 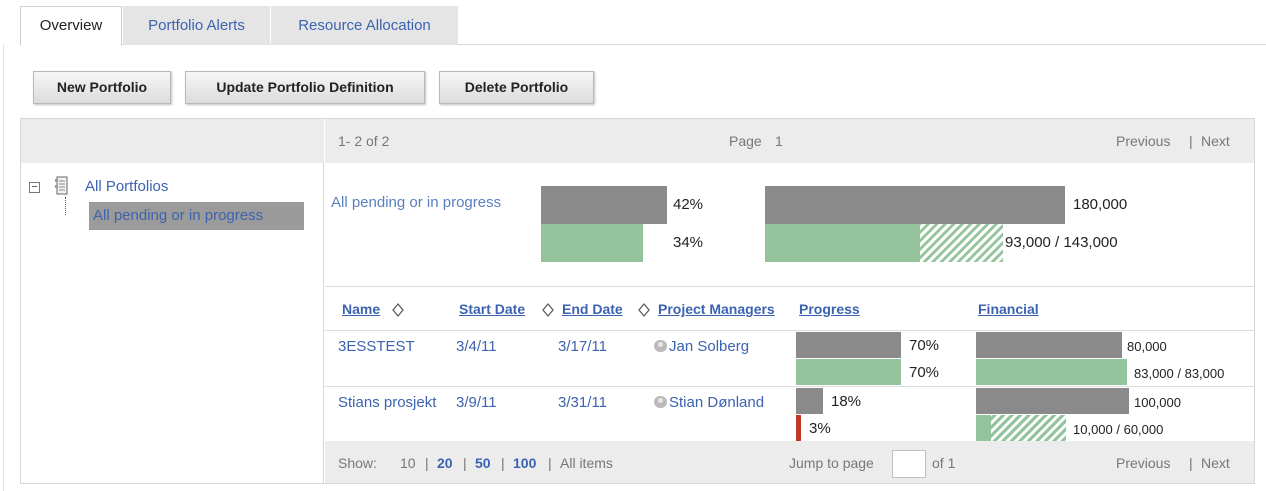 I want to click on tab-resource-allocation: Resource Allocation, so click(x=364, y=25).